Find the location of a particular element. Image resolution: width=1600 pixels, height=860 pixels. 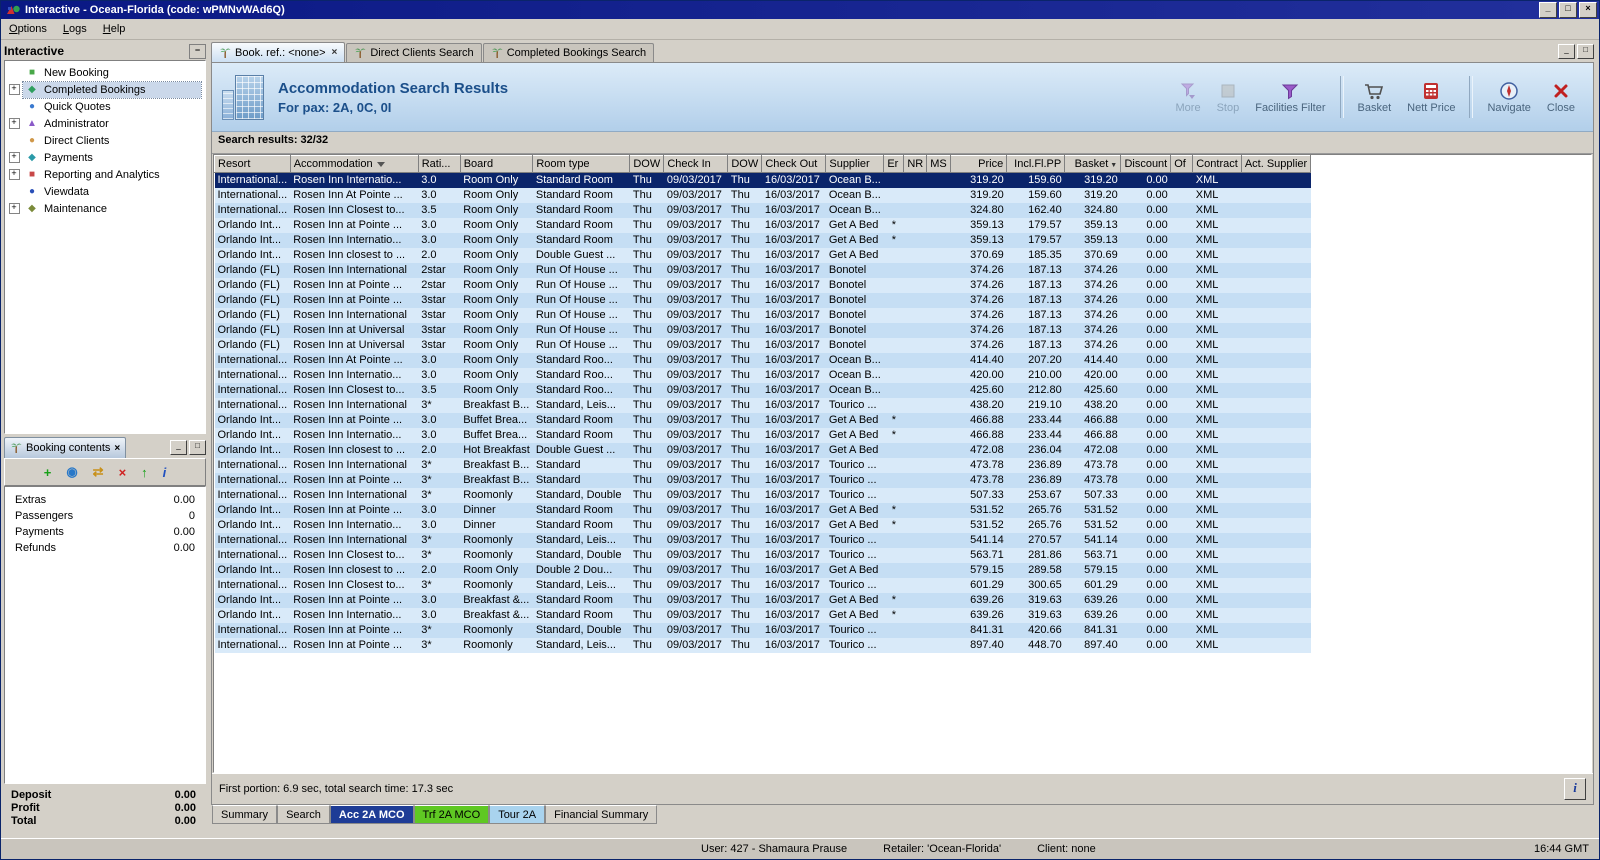

sidebar-item-administrator: + ▲ Administrator is located at coordinates (105, 123).